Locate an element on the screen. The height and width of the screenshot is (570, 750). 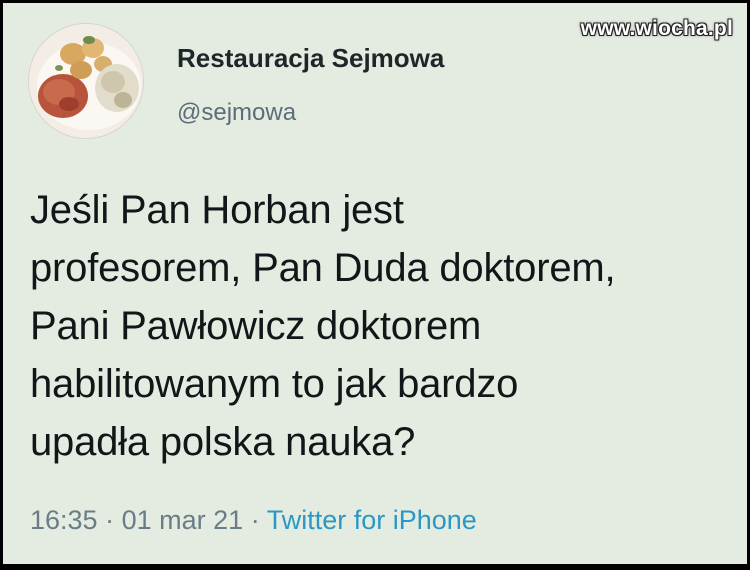
tweet-metadata: 16:35 · 01 mar 21 · Twitter for iPhone is located at coordinates (253, 520).